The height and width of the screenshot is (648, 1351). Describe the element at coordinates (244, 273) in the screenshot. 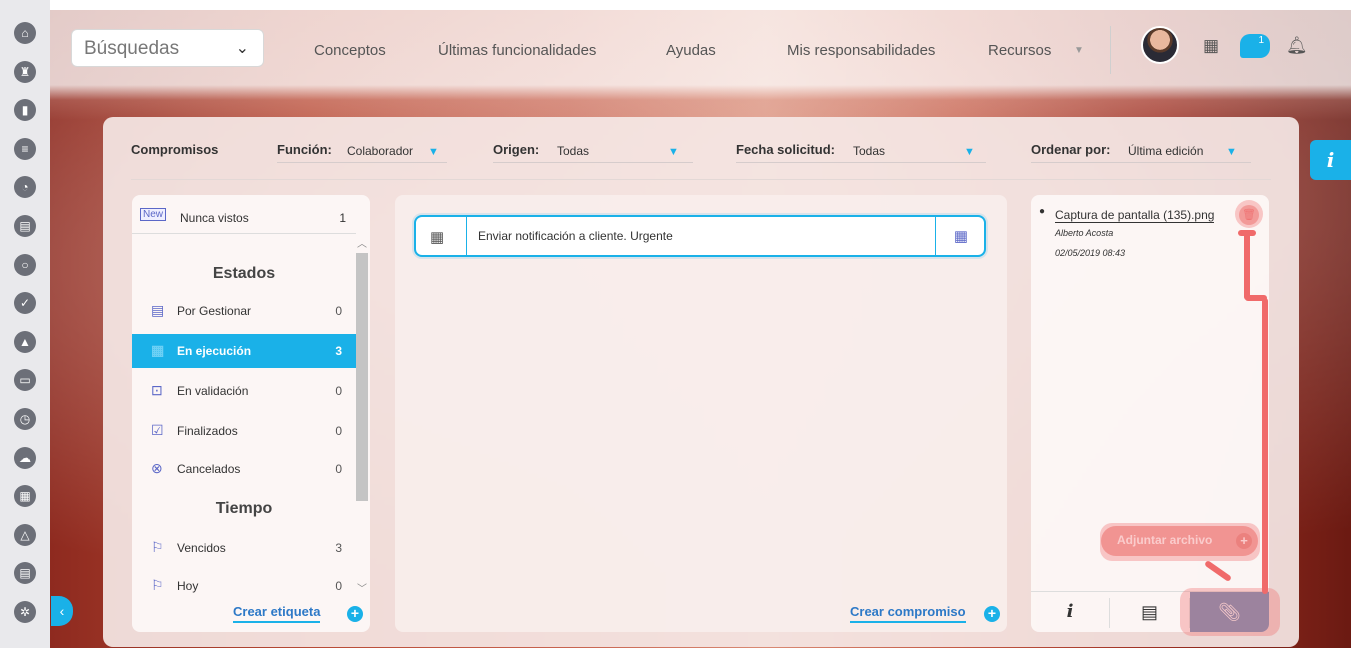

I see `estados-title: Estados` at that location.